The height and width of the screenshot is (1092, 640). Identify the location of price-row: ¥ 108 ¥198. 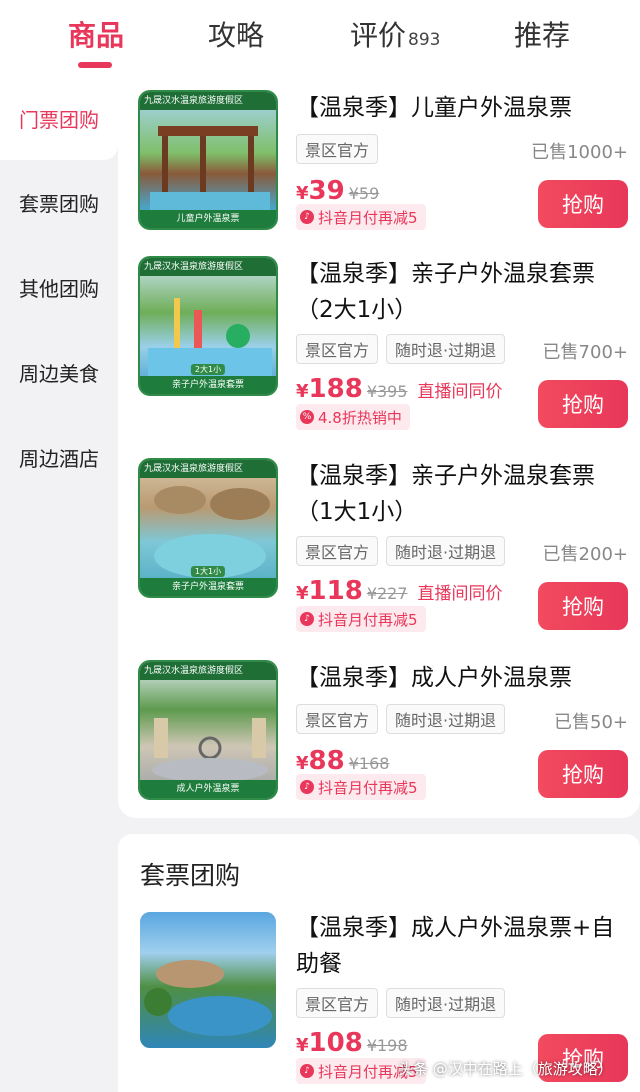
(357, 1043).